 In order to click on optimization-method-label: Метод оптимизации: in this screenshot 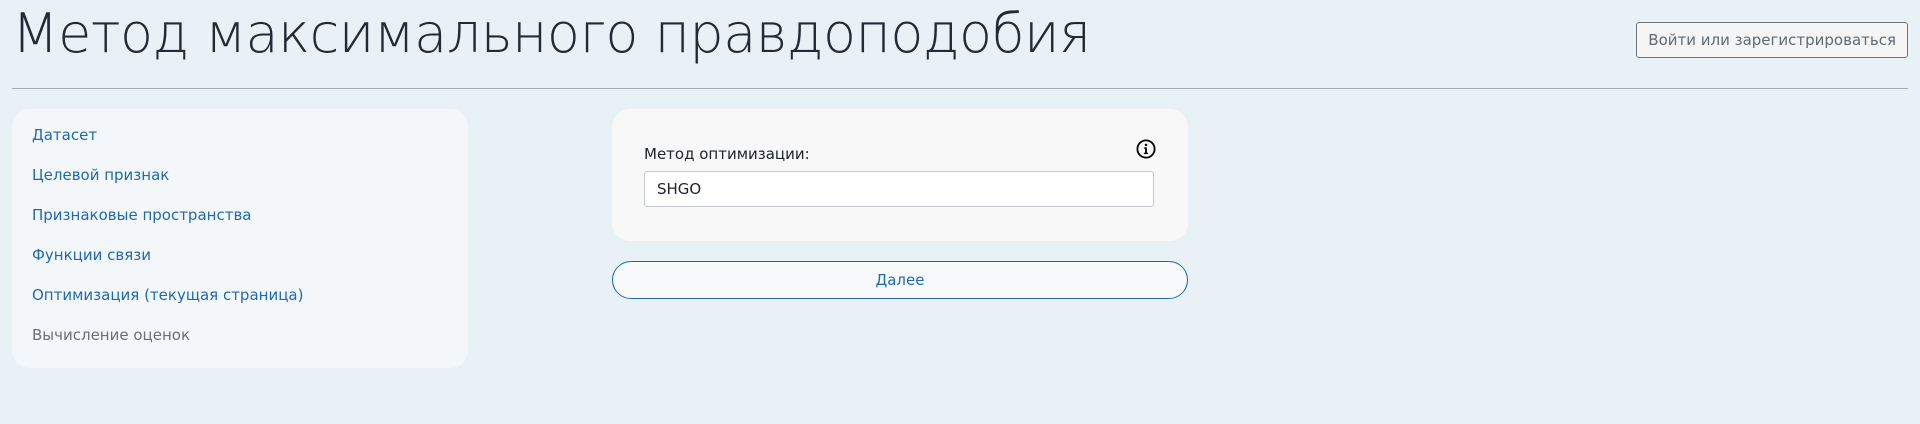, I will do `click(727, 154)`.